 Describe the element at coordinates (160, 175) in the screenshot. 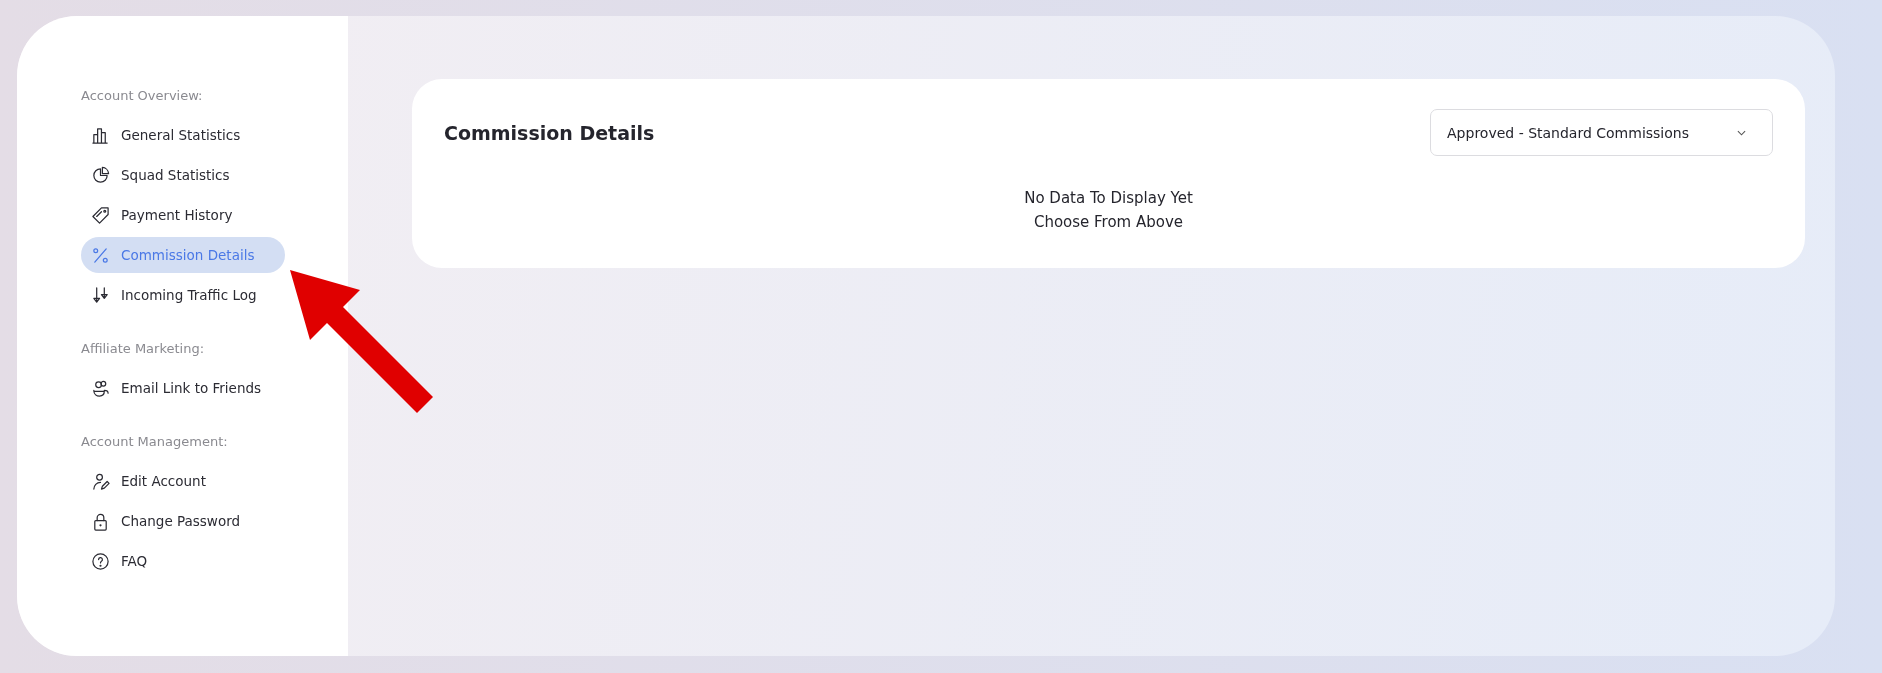

I see `sidebar-item: Squad Statistics` at that location.